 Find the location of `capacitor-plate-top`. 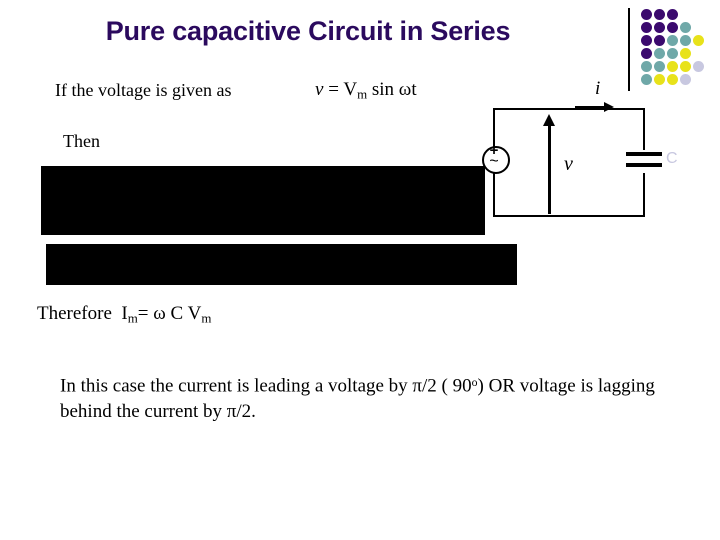

capacitor-plate-top is located at coordinates (644, 154).